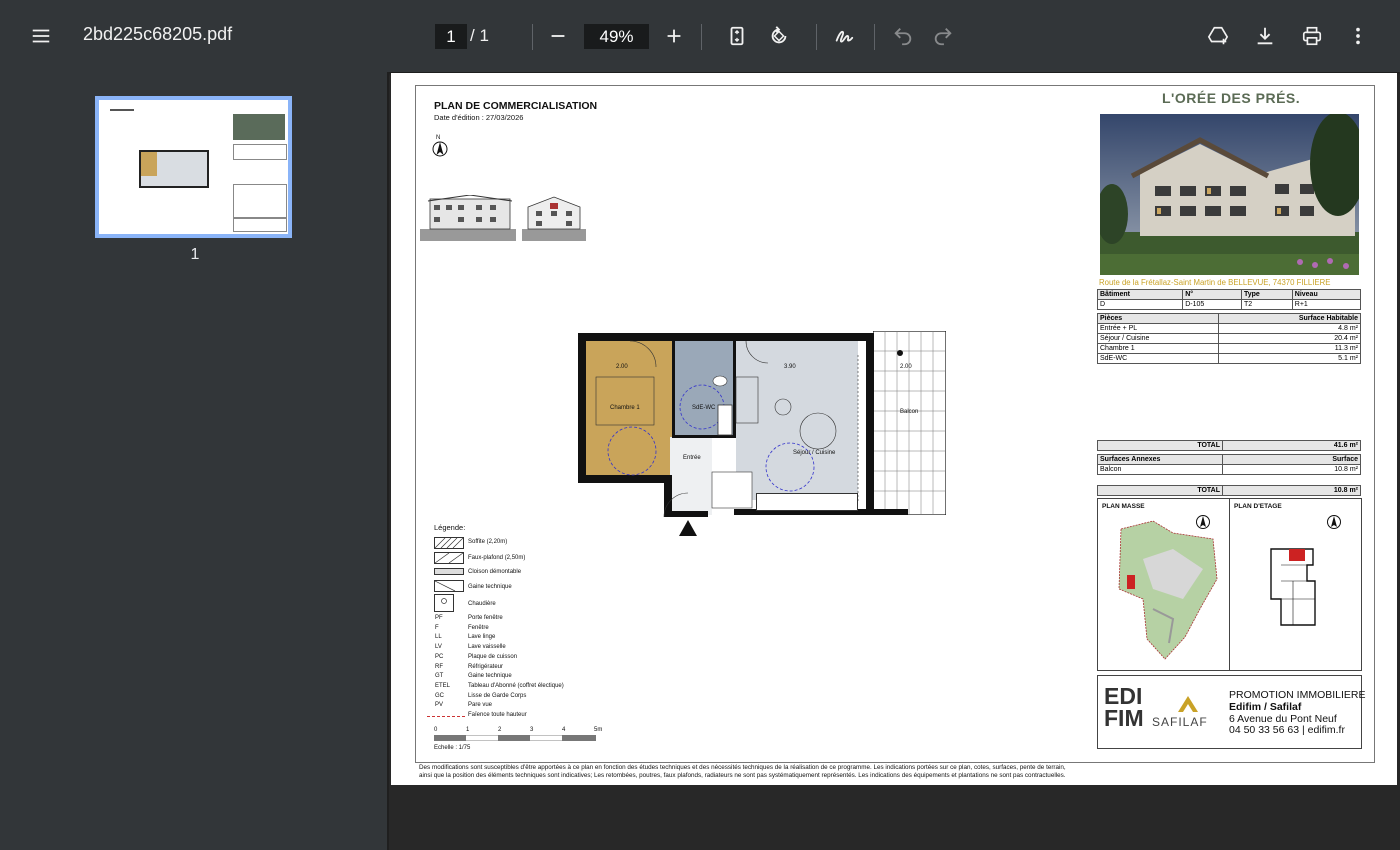 This screenshot has height=850, width=1400. Describe the element at coordinates (449, 543) in the screenshot. I see `legend-swatch-soffite` at that location.